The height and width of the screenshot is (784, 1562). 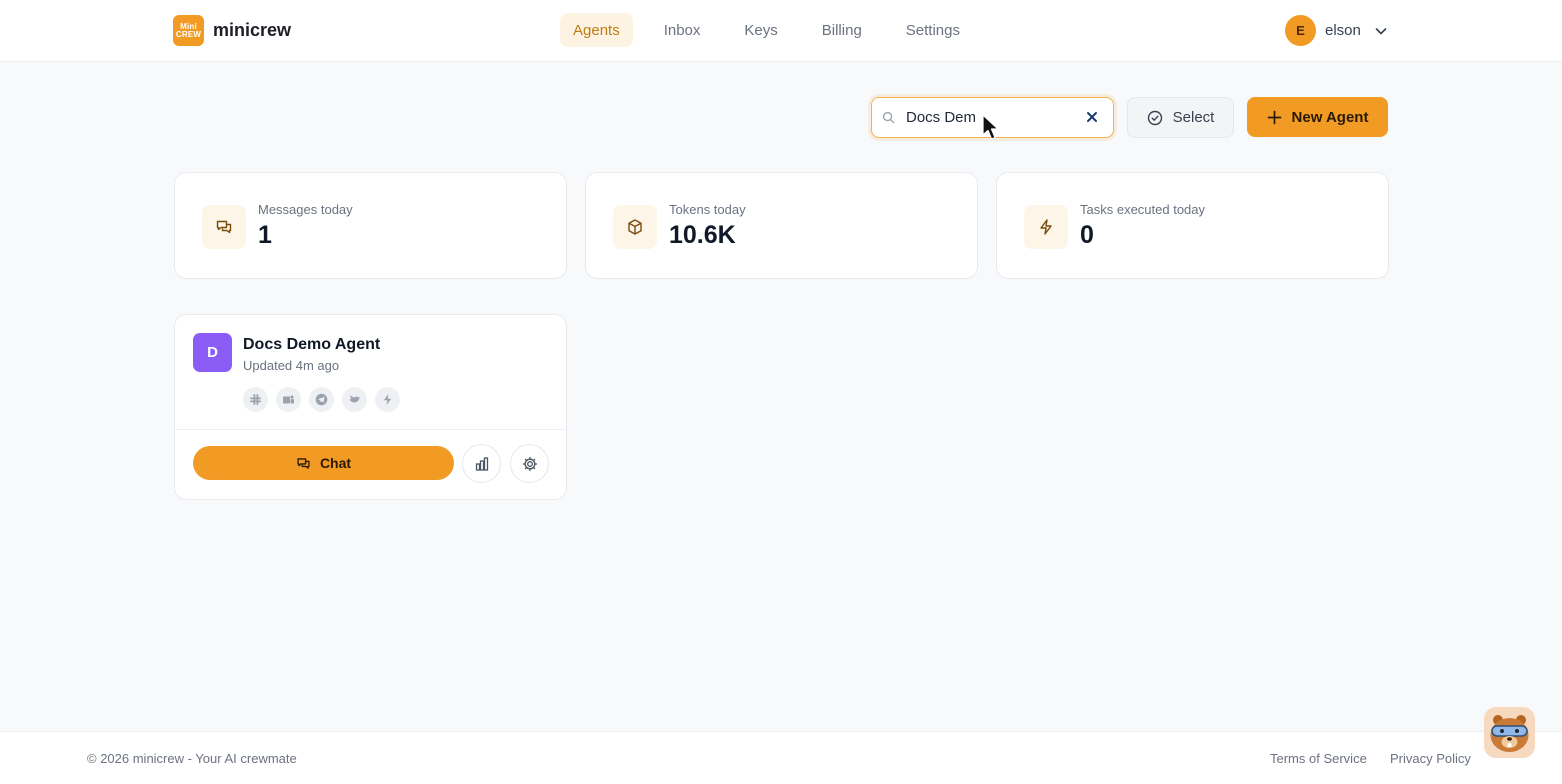 I want to click on agent-search, so click(x=992, y=117).